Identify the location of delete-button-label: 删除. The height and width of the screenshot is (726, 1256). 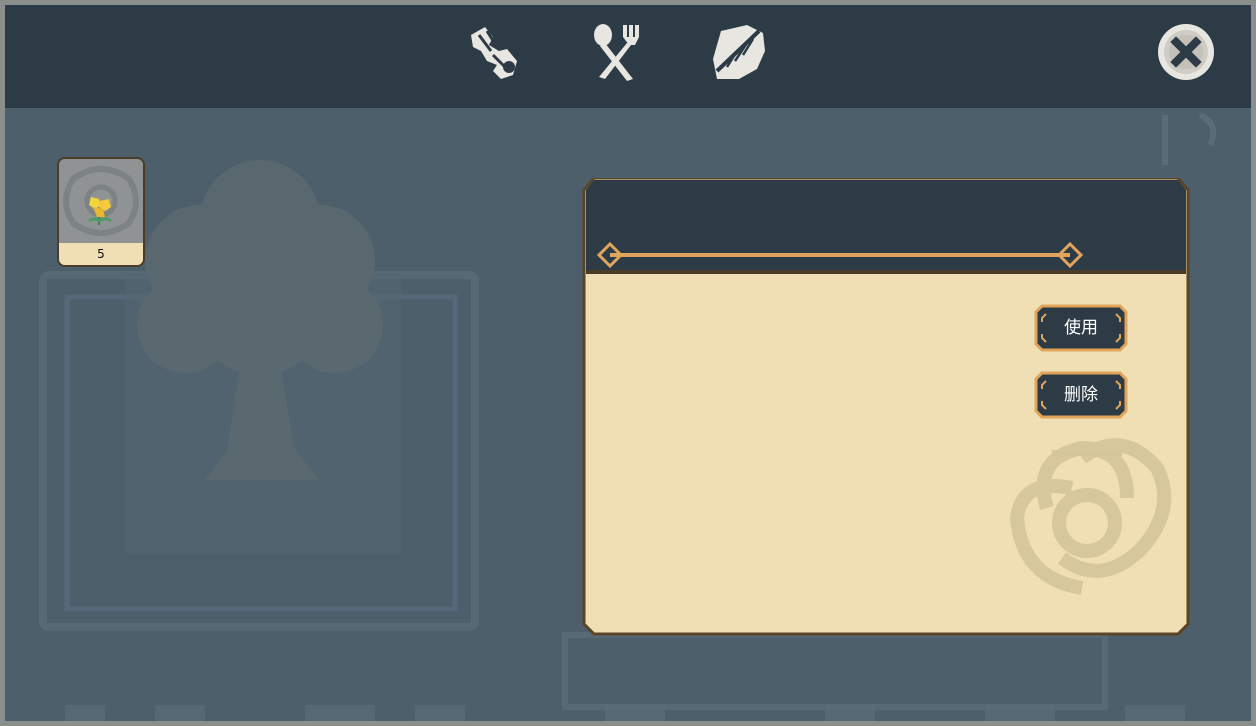
(1081, 395).